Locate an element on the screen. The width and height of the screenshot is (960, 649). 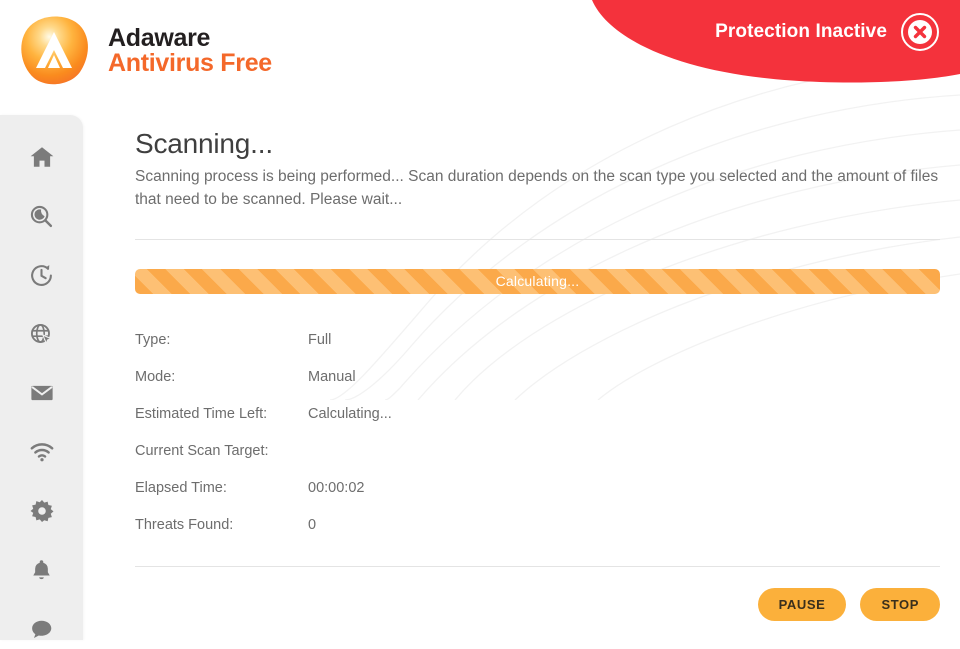
sidebar-item-email-protection is located at coordinates (41, 393).